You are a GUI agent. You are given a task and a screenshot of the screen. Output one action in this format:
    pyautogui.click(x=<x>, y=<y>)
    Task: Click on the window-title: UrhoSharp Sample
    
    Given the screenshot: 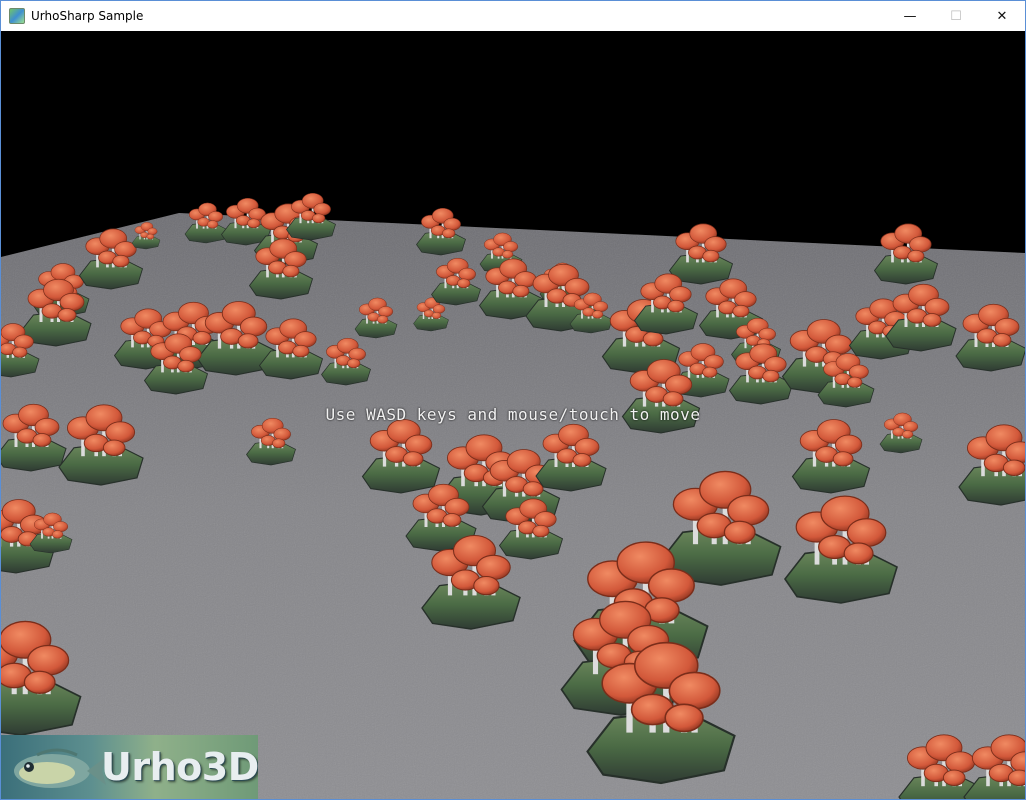 What is the action you would take?
    pyautogui.click(x=87, y=16)
    